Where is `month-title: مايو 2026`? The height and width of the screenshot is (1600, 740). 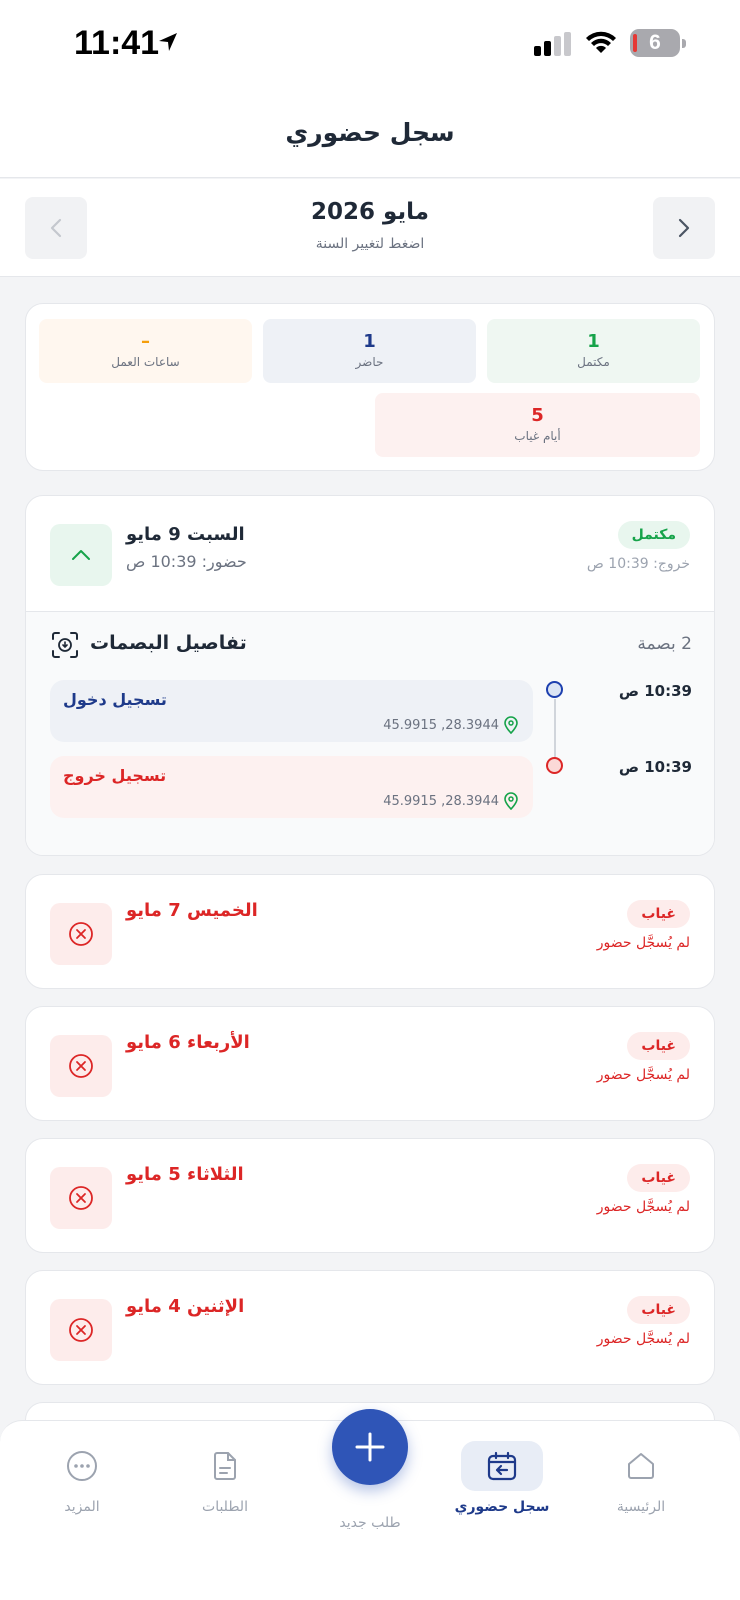
month-title: مايو 2026 is located at coordinates (370, 212).